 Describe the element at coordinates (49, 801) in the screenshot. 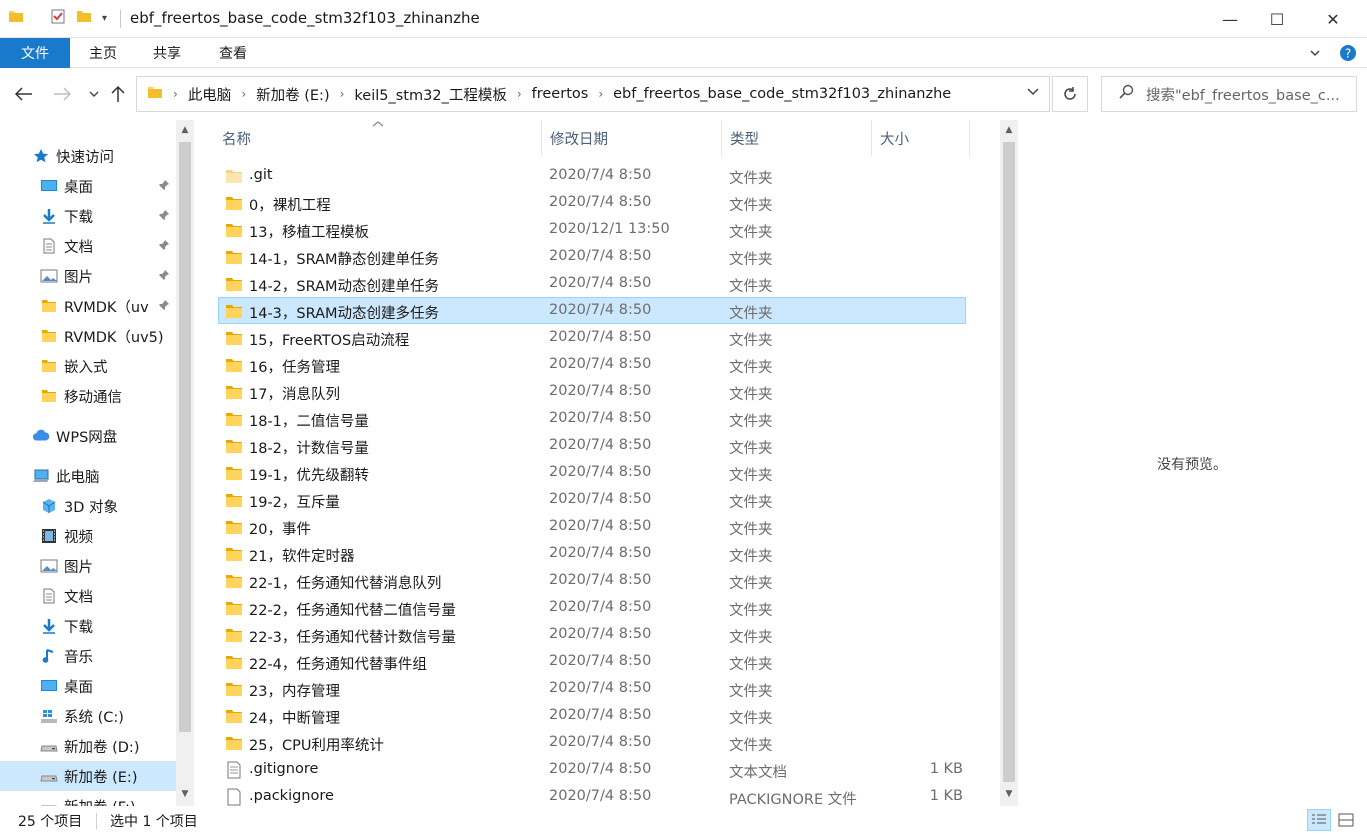

I see `drive-icon` at that location.